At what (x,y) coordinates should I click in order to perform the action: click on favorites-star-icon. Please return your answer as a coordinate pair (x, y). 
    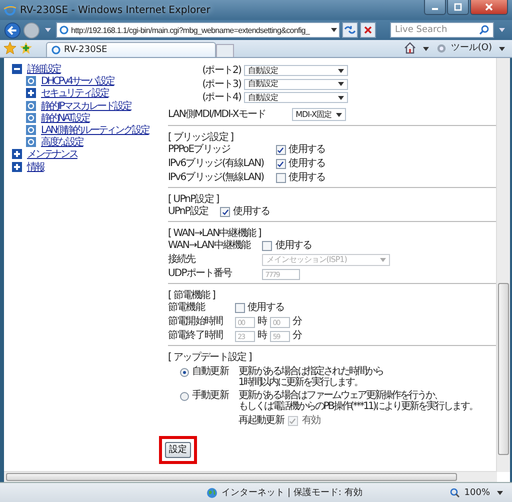
    Looking at the image, I should click on (10, 48).